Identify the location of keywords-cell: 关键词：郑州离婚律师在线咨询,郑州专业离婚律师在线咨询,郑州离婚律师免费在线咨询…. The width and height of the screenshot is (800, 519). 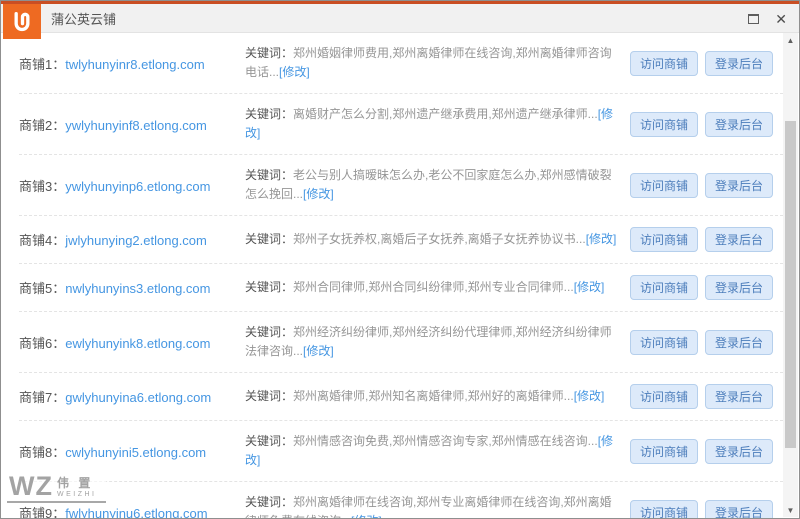
(437, 505).